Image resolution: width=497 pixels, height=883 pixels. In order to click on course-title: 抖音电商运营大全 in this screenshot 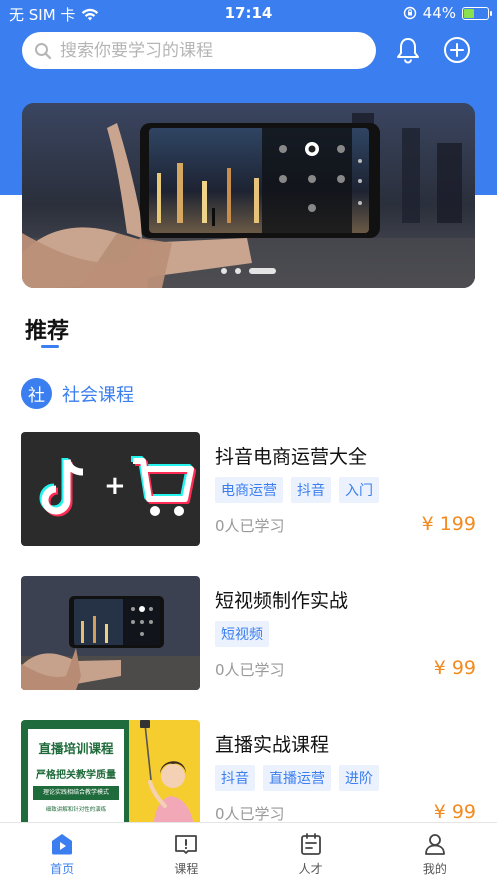, I will do `click(291, 457)`.